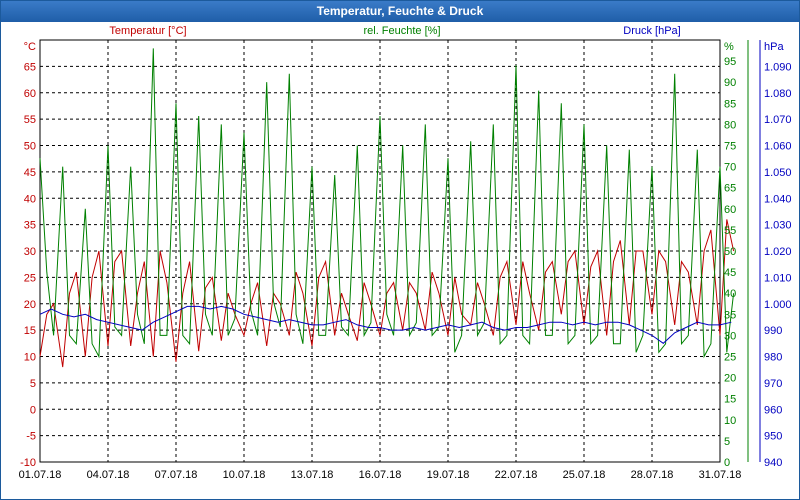 The width and height of the screenshot is (800, 500). What do you see at coordinates (31, 437) in the screenshot?
I see `y-left-tick-label: -5` at bounding box center [31, 437].